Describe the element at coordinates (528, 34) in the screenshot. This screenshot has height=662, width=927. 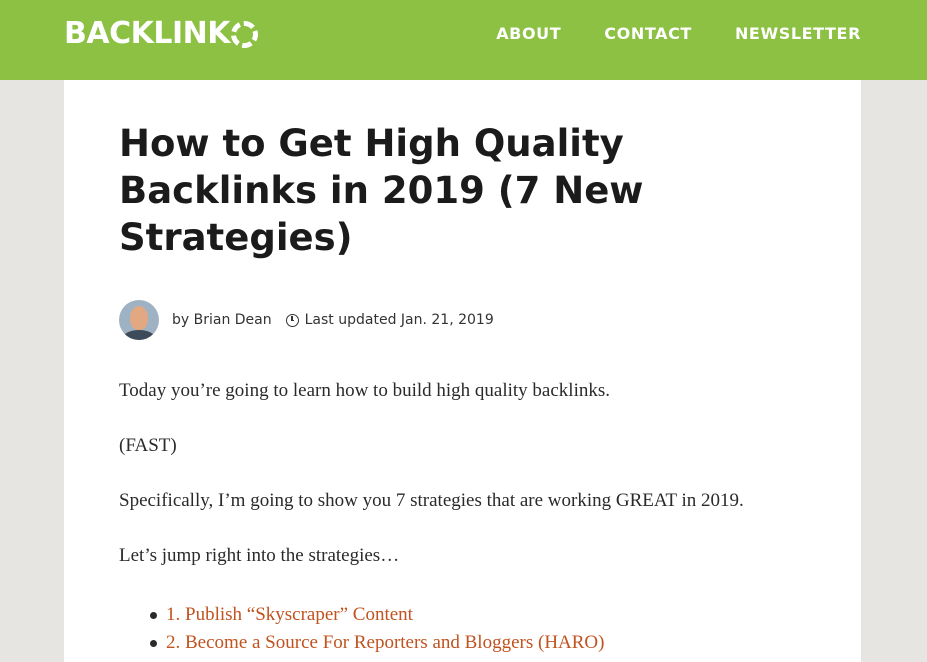
I see `nav-about-link: ABOUT` at that location.